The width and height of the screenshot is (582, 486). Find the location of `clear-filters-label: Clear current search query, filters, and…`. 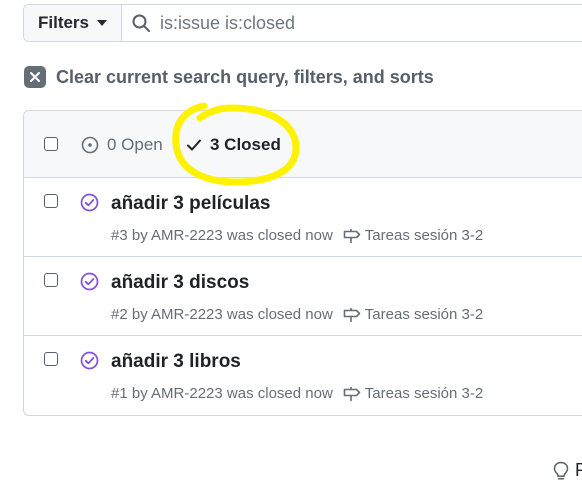

clear-filters-label: Clear current search query, filters, and… is located at coordinates (245, 76).